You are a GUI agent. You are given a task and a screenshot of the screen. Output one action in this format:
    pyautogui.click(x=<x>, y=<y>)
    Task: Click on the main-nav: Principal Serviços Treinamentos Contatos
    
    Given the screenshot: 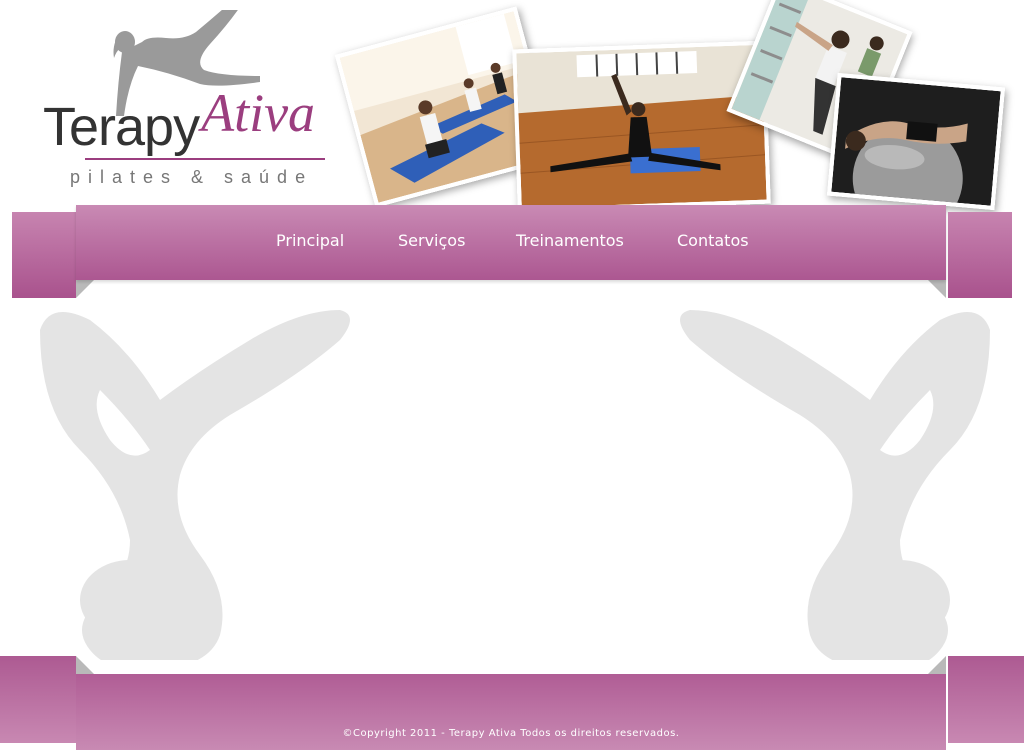 What is the action you would take?
    pyautogui.click(x=511, y=242)
    